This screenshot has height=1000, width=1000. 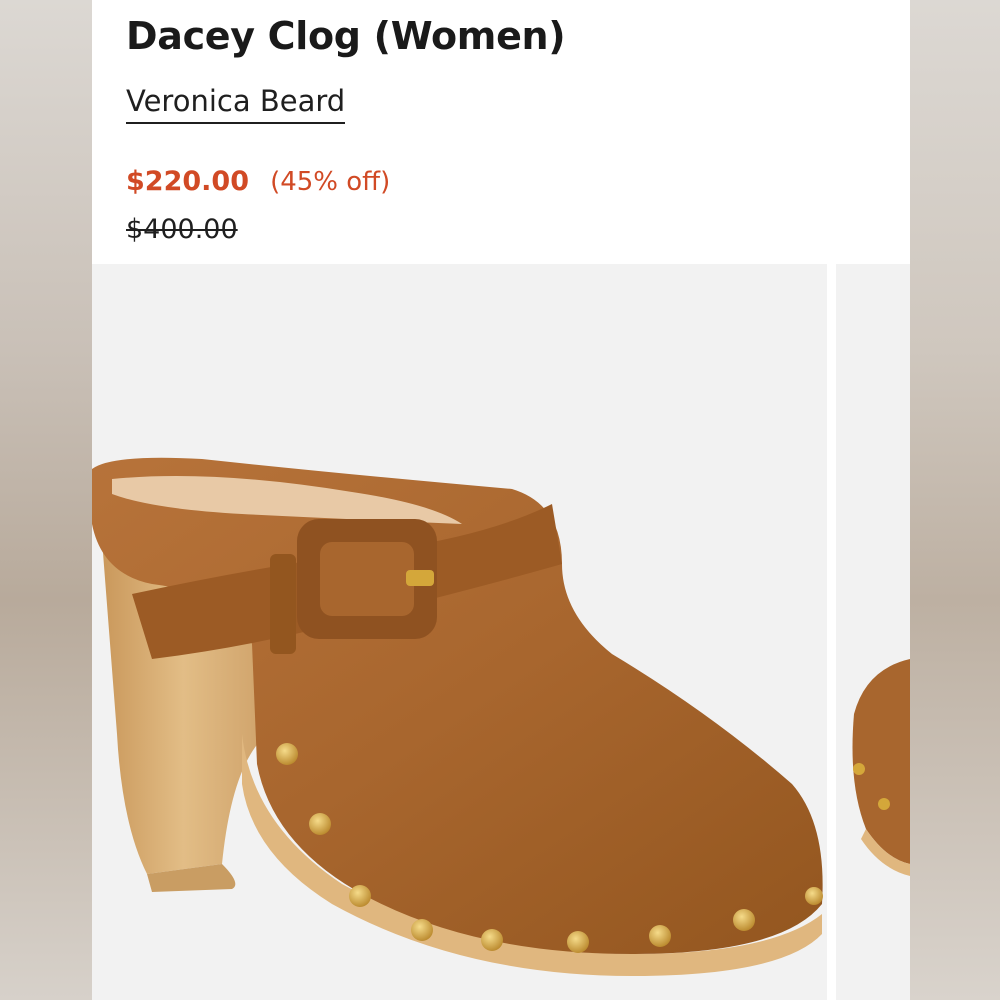 What do you see at coordinates (346, 36) in the screenshot?
I see `product-title: Dacey Clog (Women)` at bounding box center [346, 36].